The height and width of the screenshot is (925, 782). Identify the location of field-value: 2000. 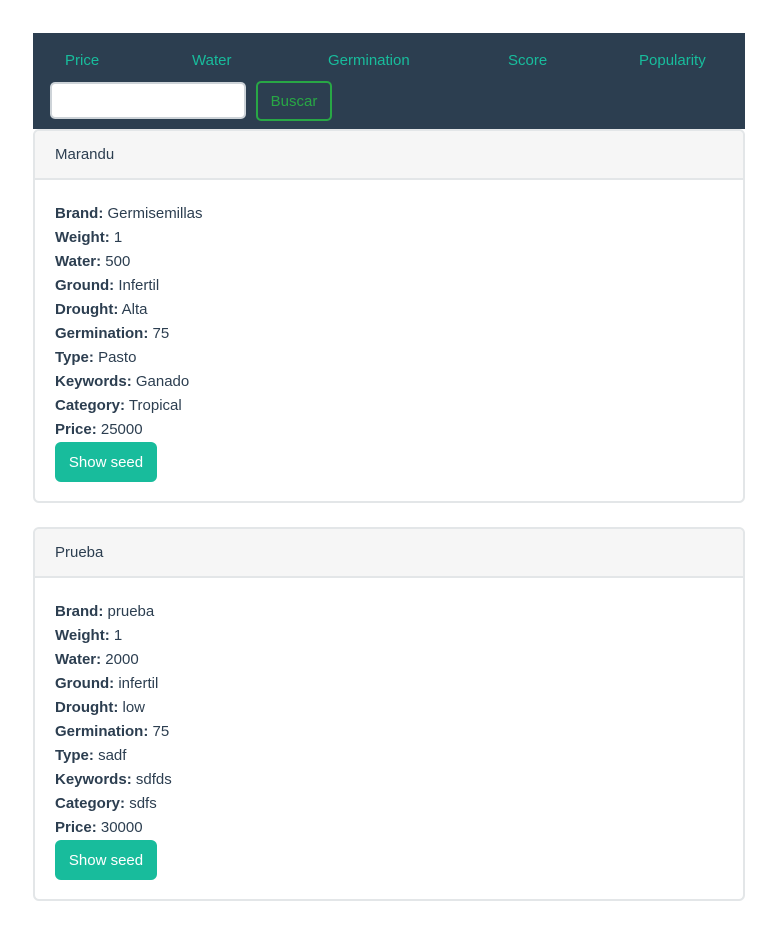
(122, 659).